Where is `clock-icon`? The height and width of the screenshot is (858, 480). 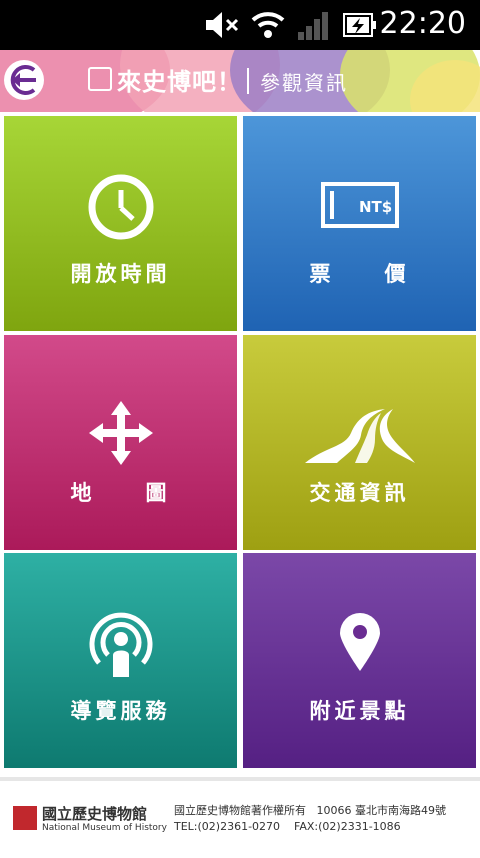
clock-icon is located at coordinates (120, 207).